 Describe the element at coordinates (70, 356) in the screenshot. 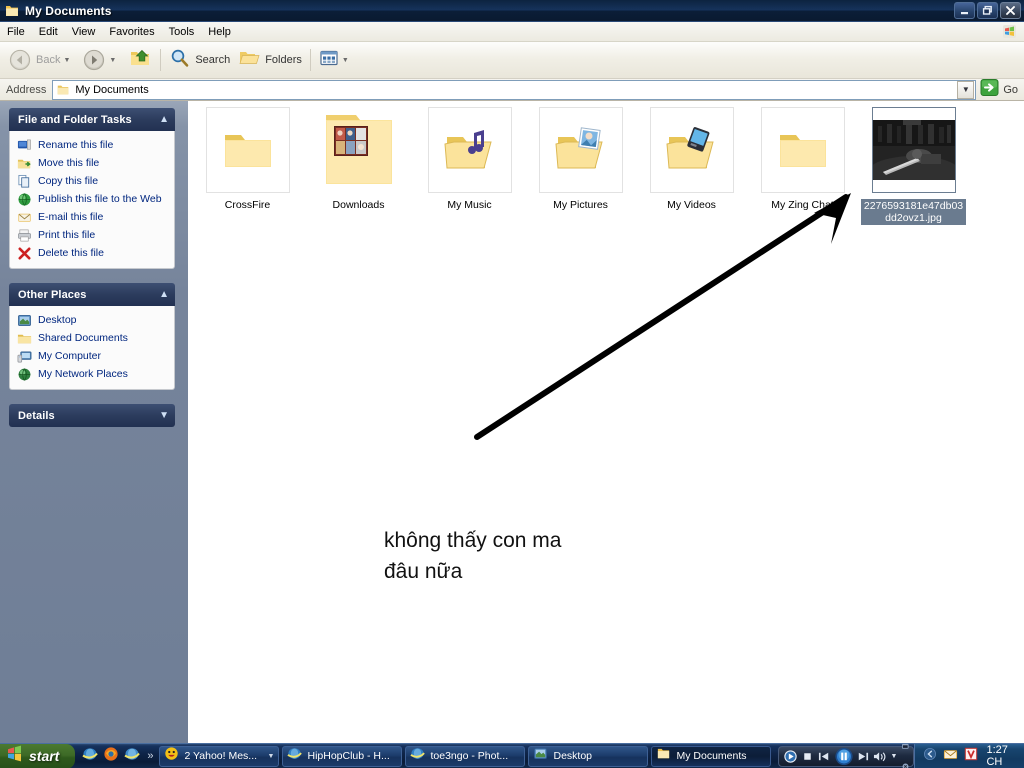

I see `place-label: My Computer` at that location.